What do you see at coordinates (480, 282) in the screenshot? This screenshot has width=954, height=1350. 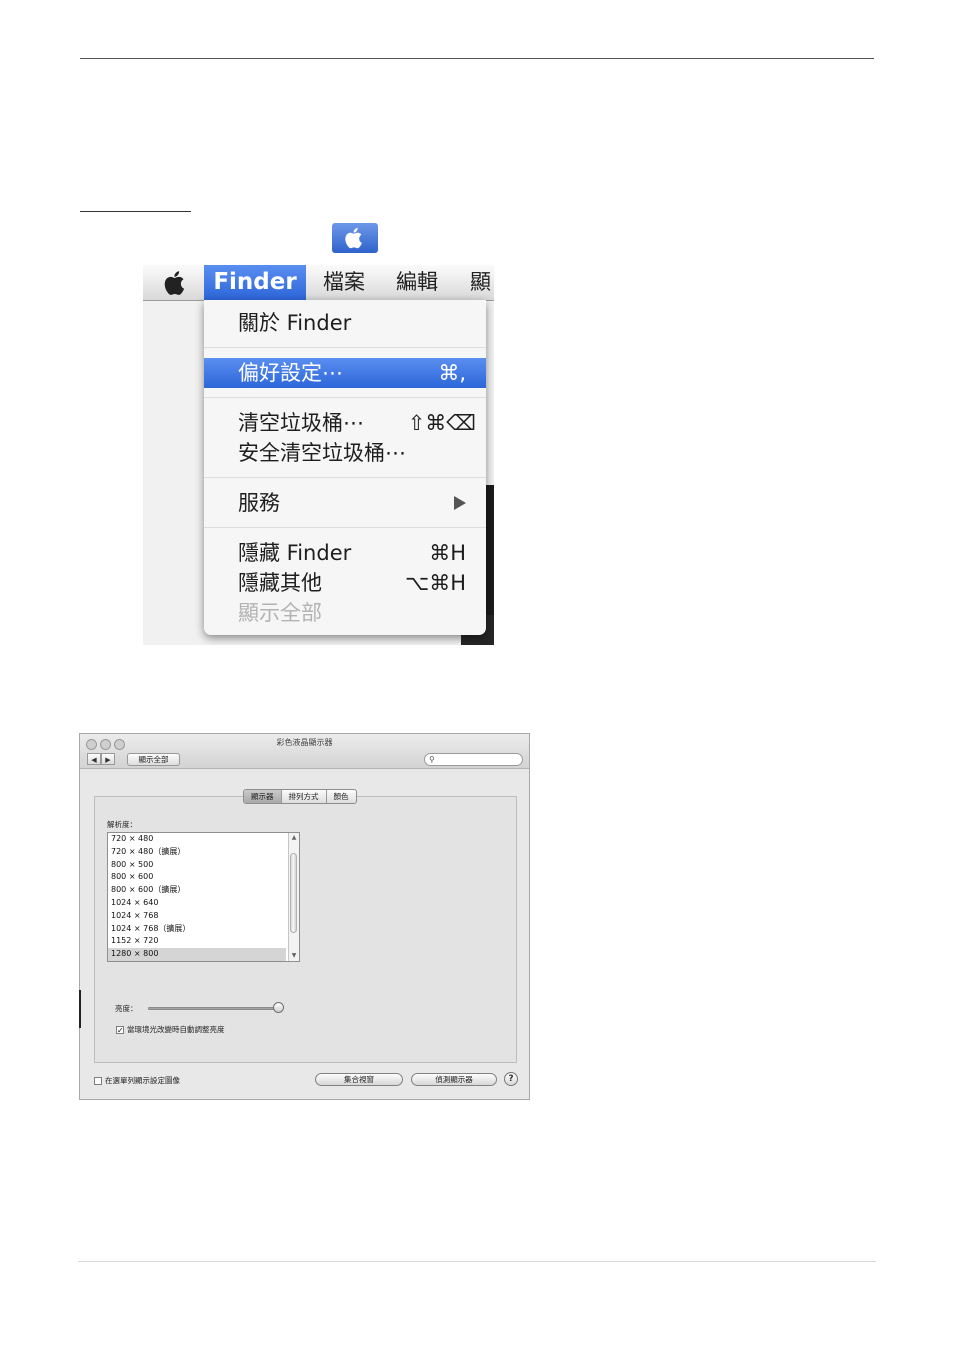 I see `menubar-view: 顯` at bounding box center [480, 282].